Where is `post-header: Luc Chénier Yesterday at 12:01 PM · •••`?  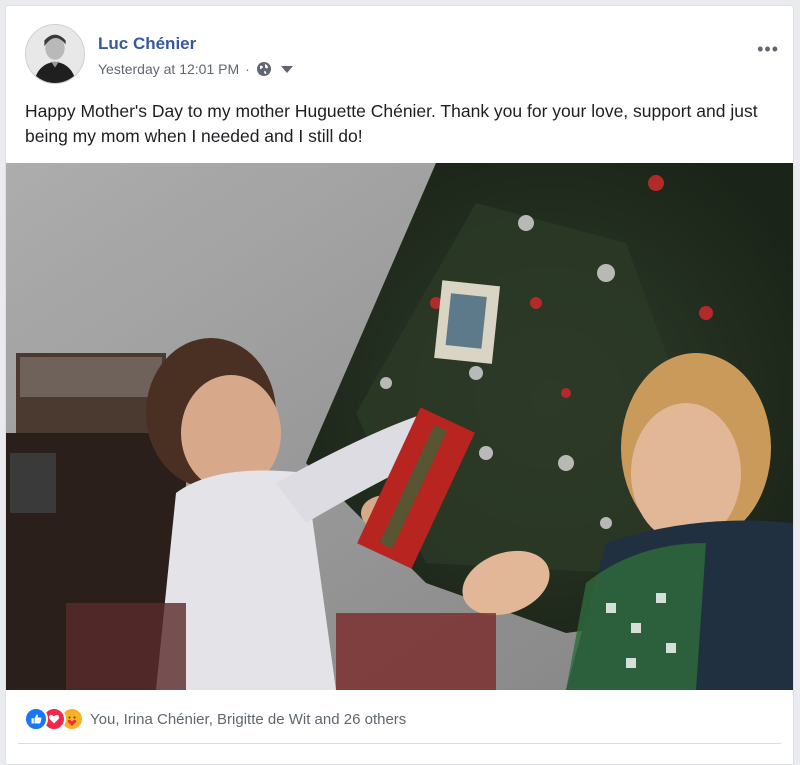
post-header: Luc Chénier Yesterday at 12:01 PM · ••• is located at coordinates (408, 53).